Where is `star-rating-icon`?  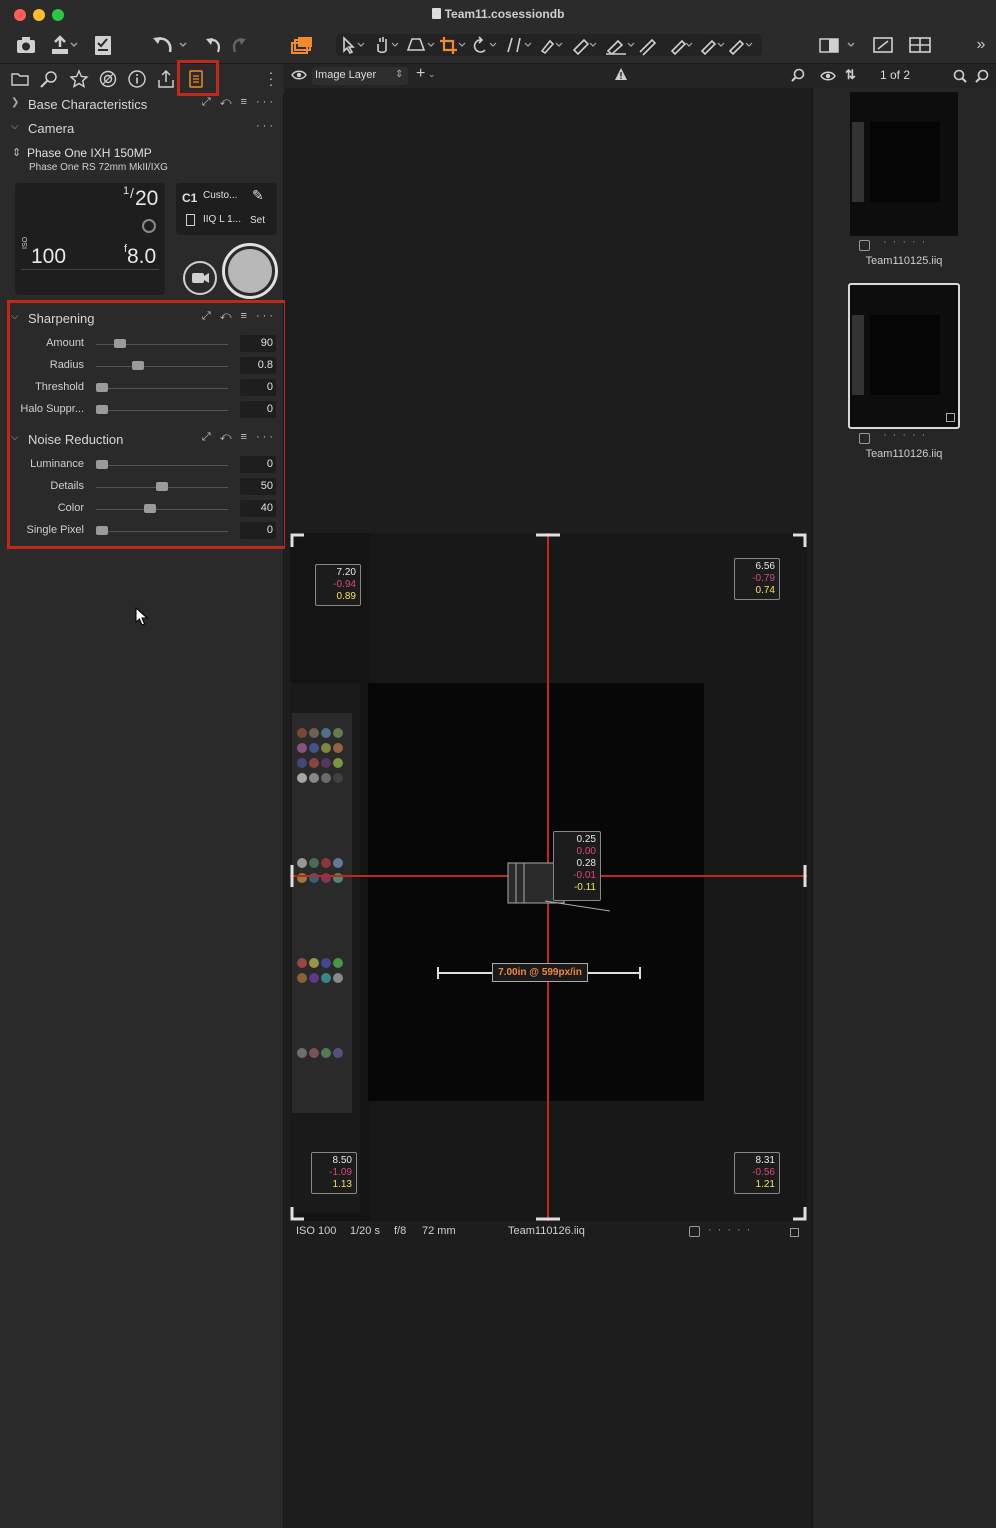
star-rating-icon is located at coordinates (79, 79).